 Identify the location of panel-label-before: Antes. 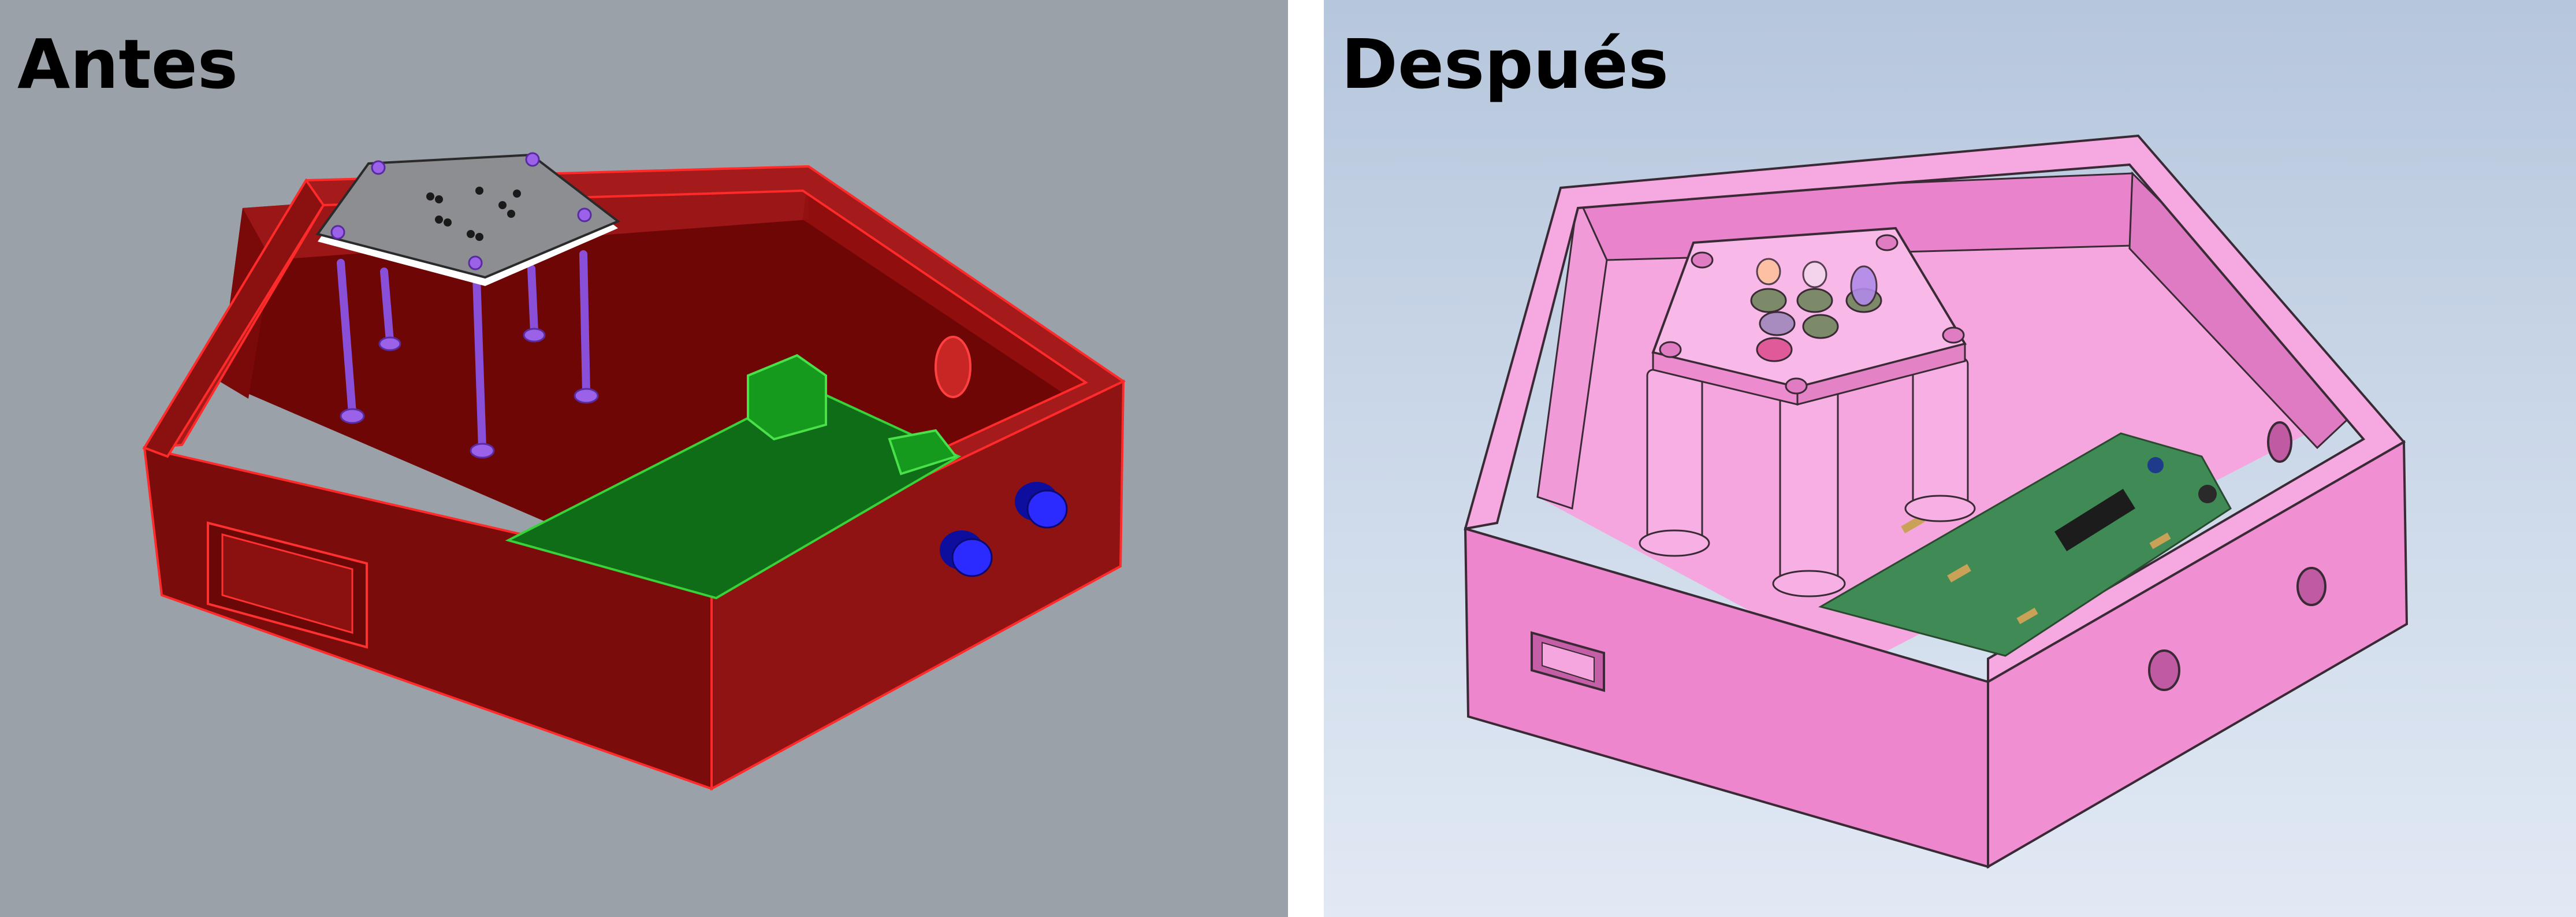
(128, 64).